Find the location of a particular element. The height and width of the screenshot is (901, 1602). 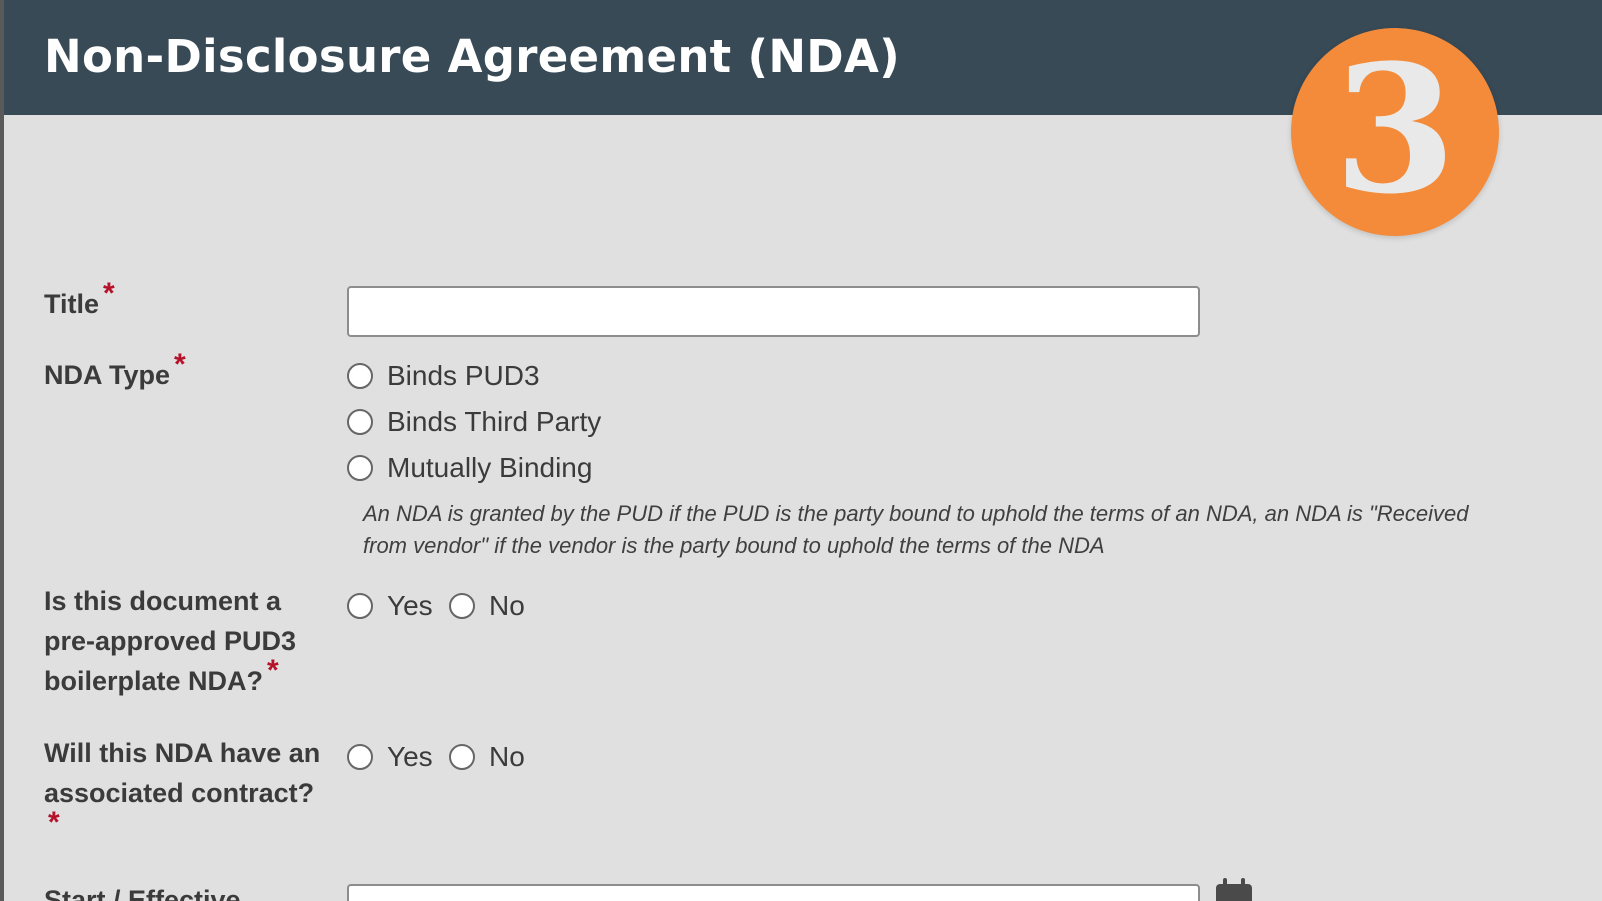

nda-type-option-binds-third-party: Binds Third Party is located at coordinates (474, 422).